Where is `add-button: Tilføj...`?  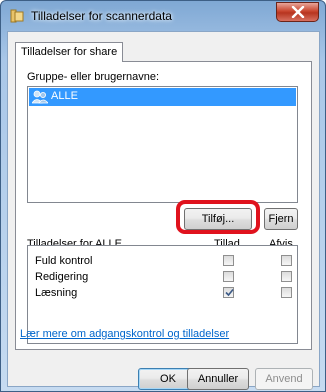 add-button: Tilføj... is located at coordinates (218, 219).